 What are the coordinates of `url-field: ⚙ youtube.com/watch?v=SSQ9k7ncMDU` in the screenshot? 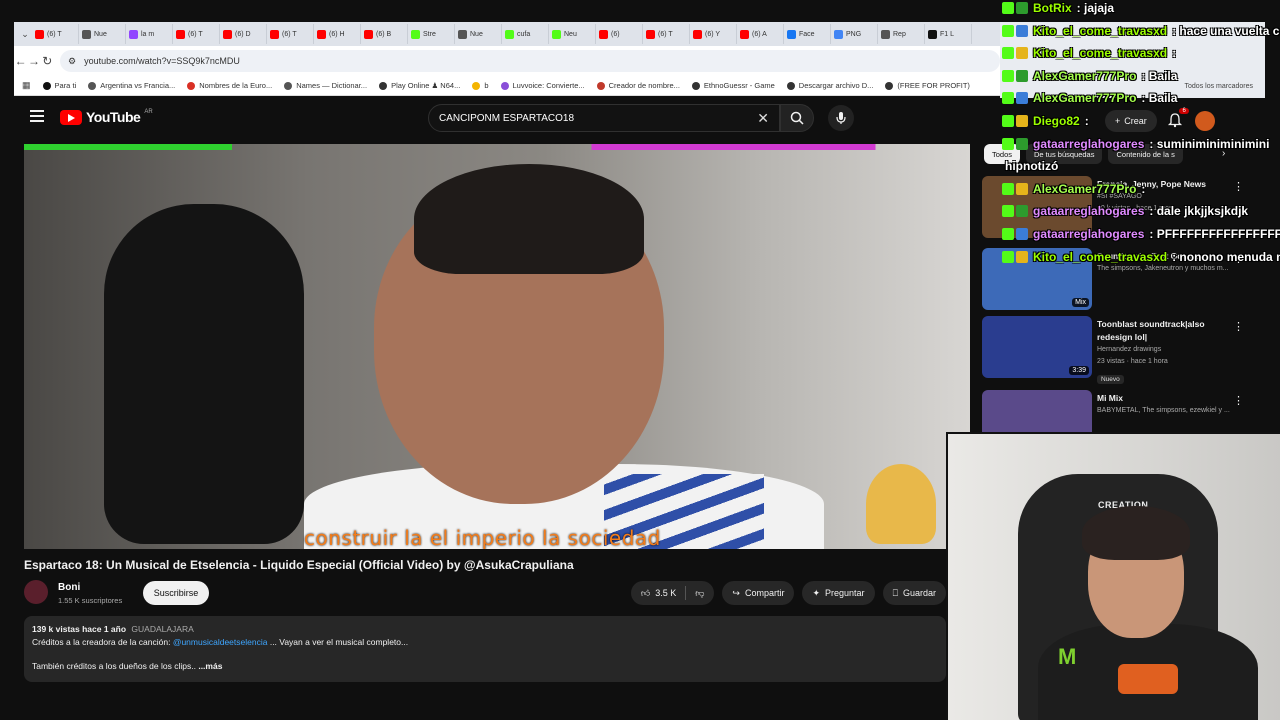 It's located at (529, 61).